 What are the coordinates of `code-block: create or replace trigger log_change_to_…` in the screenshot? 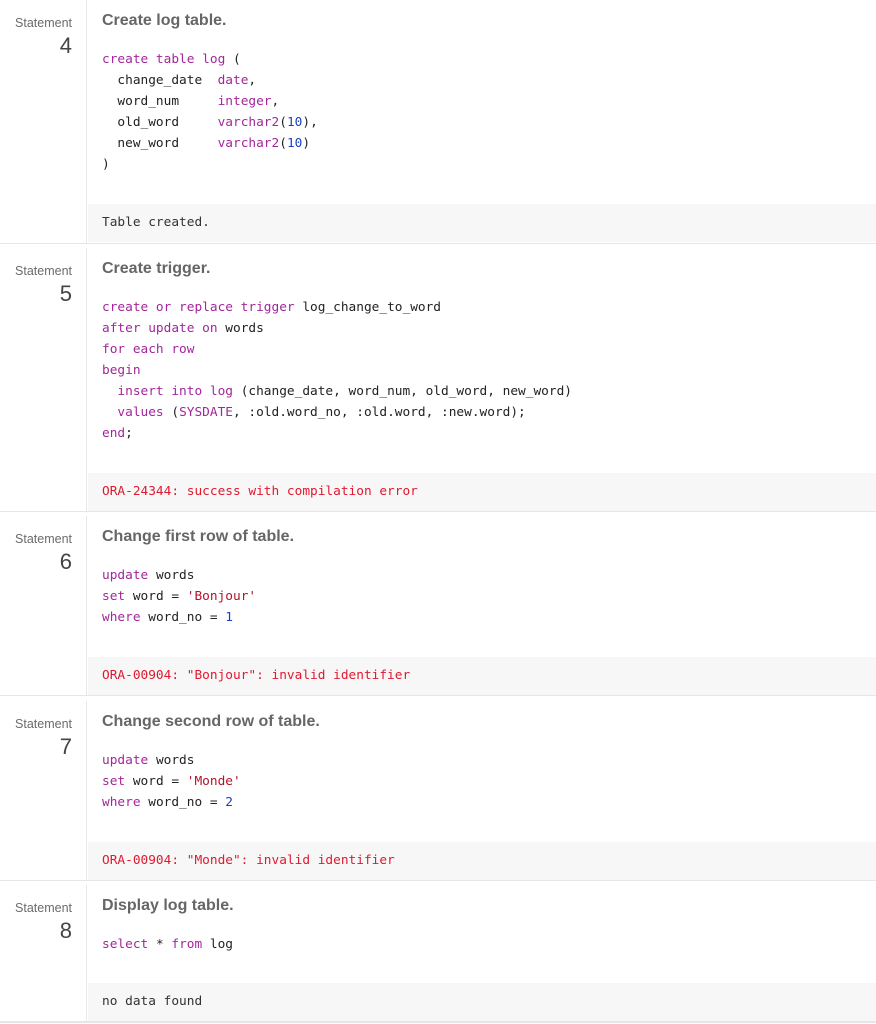 It's located at (337, 370).